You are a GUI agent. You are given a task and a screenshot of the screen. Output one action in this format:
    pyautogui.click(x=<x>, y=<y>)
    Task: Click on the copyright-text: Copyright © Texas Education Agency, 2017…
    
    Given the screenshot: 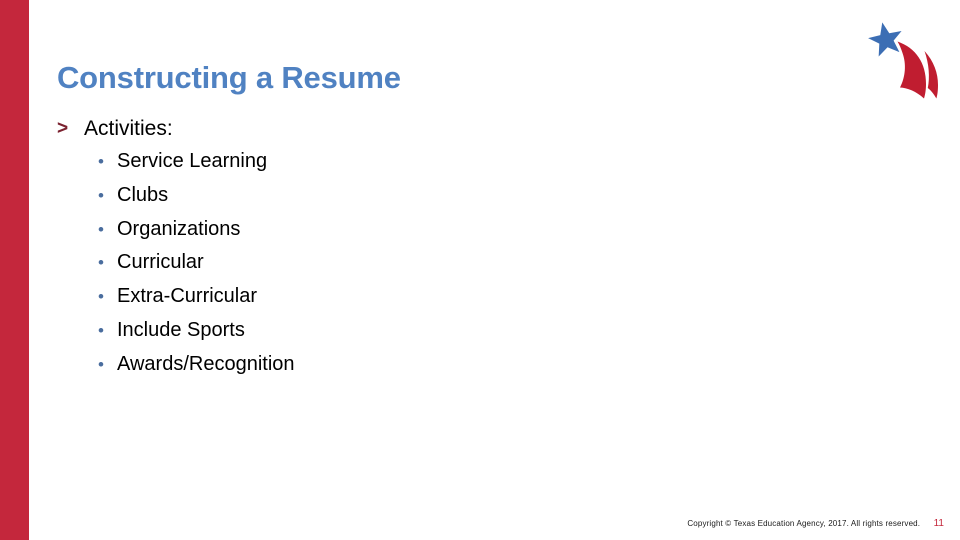 What is the action you would take?
    pyautogui.click(x=804, y=524)
    